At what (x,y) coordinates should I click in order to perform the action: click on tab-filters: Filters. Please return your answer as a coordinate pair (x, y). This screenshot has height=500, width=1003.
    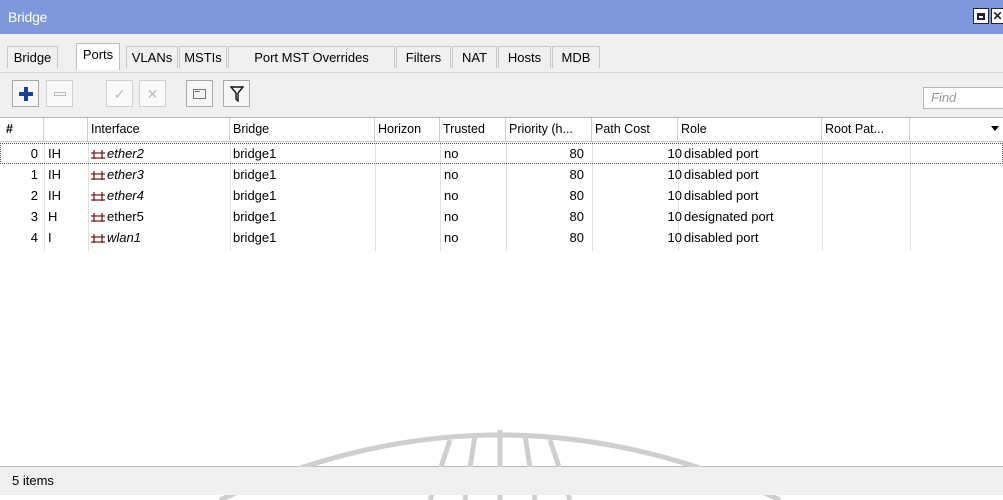
    Looking at the image, I should click on (423, 57).